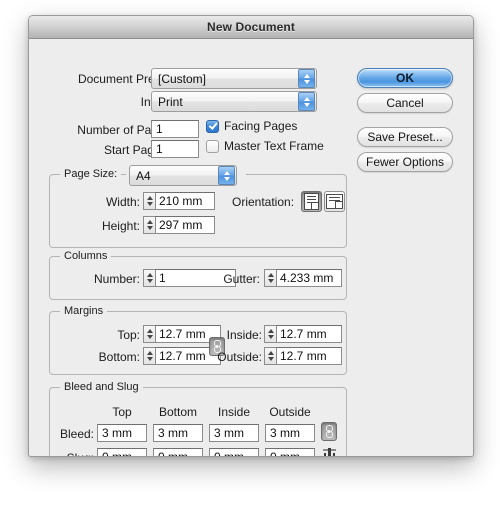 Image resolution: width=500 pixels, height=505 pixels. Describe the element at coordinates (212, 146) in the screenshot. I see `checkbox-unchecked-icon` at that location.